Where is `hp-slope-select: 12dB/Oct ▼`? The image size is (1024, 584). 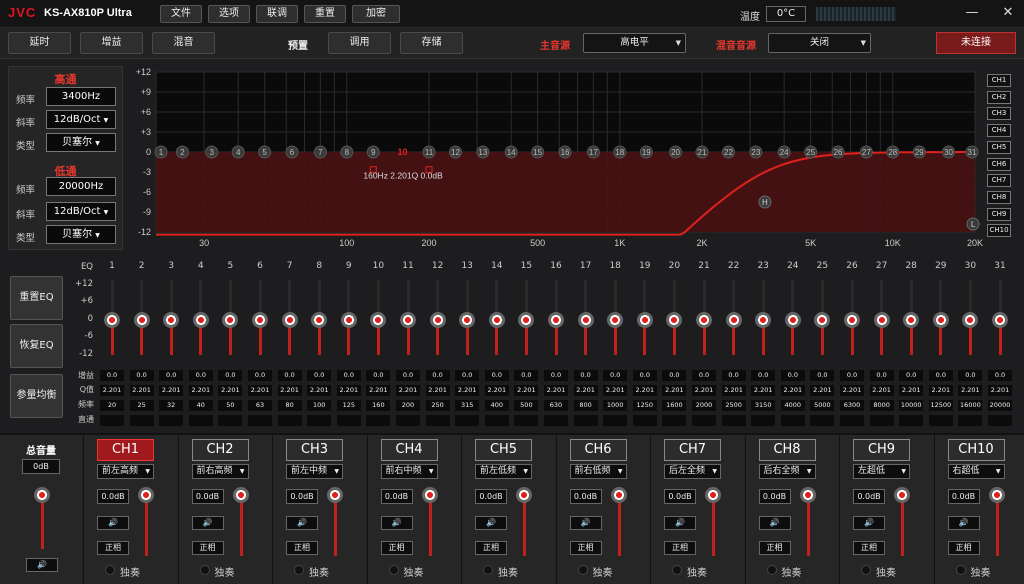
hp-slope-select: 12dB/Oct ▼ is located at coordinates (81, 119).